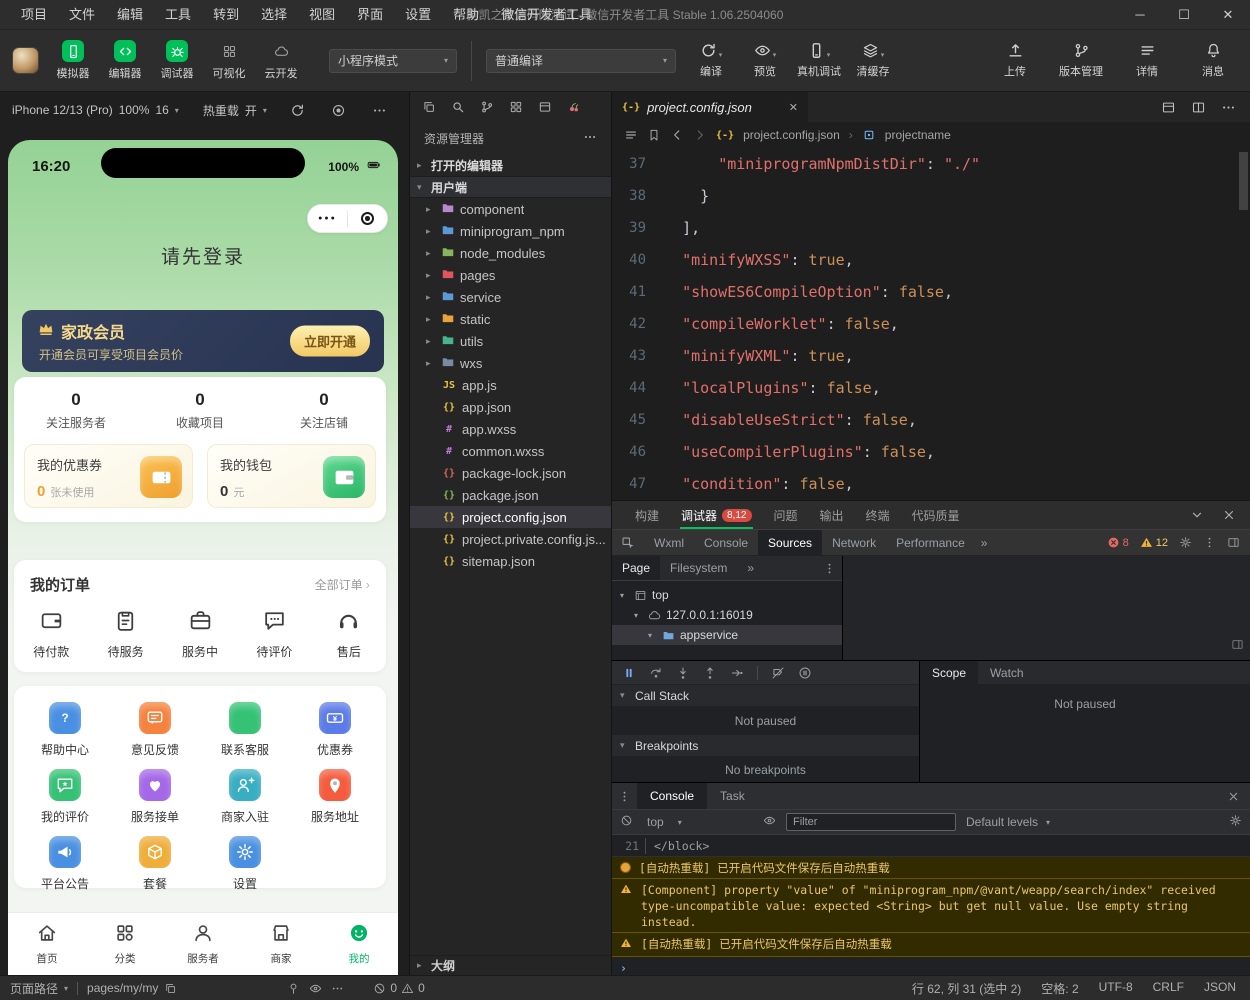 The width and height of the screenshot is (1250, 1000). I want to click on console-tab-console: Console, so click(672, 796).